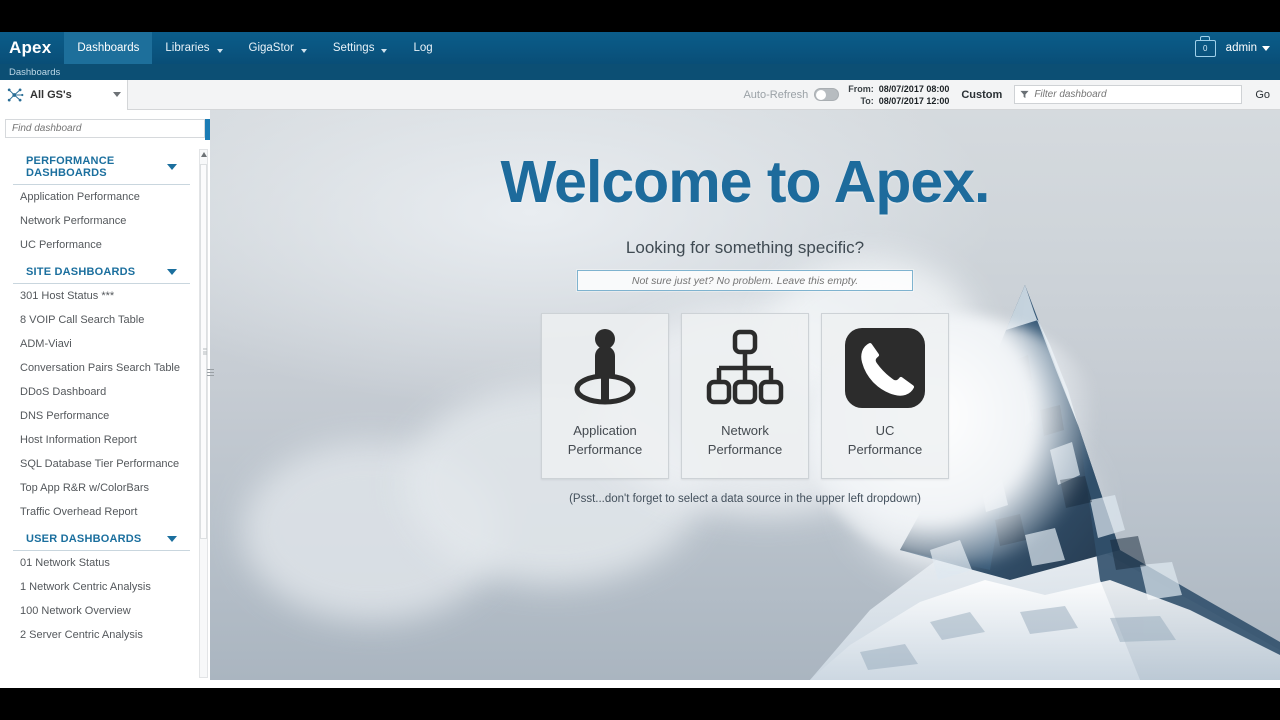 The width and height of the screenshot is (1280, 720). What do you see at coordinates (99, 416) in the screenshot?
I see `list-item: DNS Performance` at bounding box center [99, 416].